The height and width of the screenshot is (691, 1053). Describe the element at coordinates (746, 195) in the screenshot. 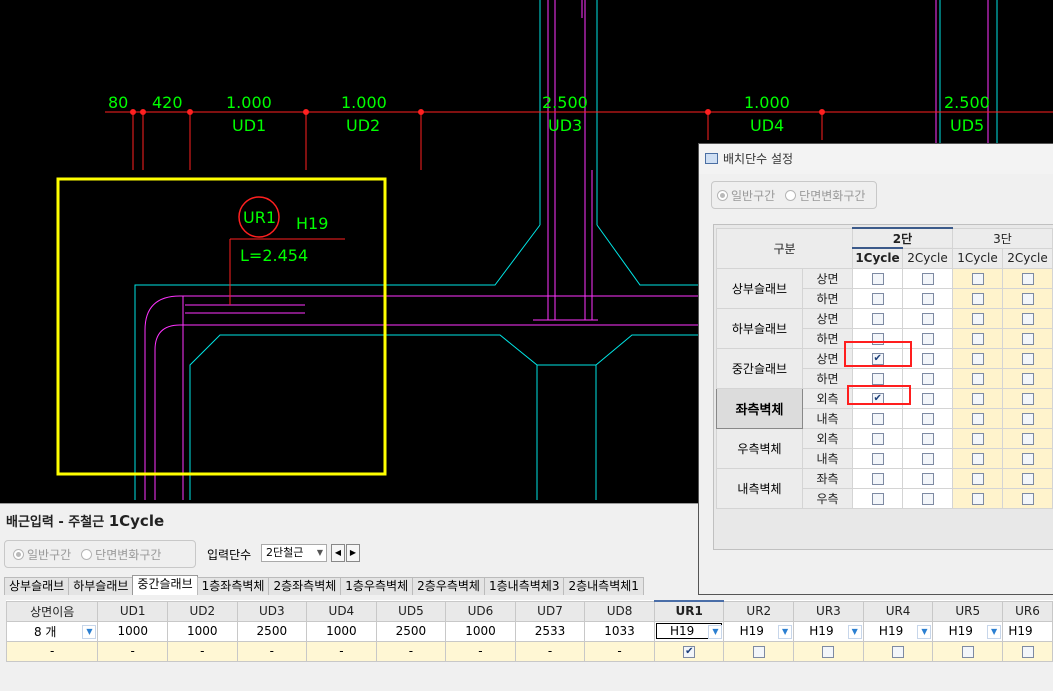

I see `dialog-radio-general: 일반구간` at that location.